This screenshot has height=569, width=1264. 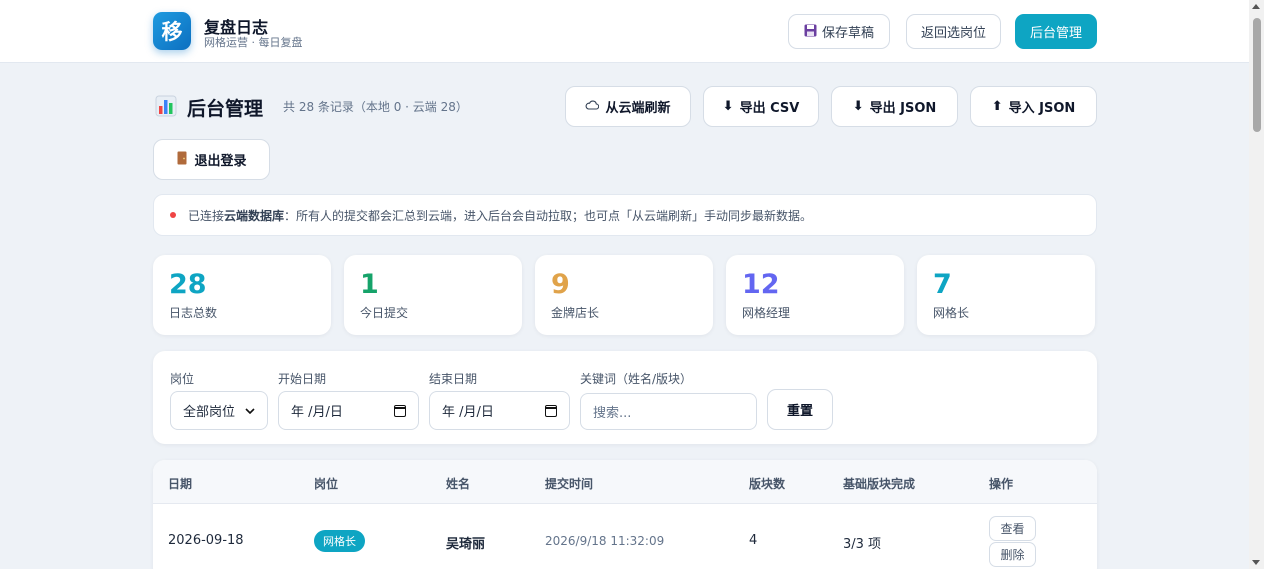 I want to click on top-bar: 移 复盘日志 网格运营 · 每日复盘 保存草稿 返回选岗位 后台管理, so click(x=624, y=31).